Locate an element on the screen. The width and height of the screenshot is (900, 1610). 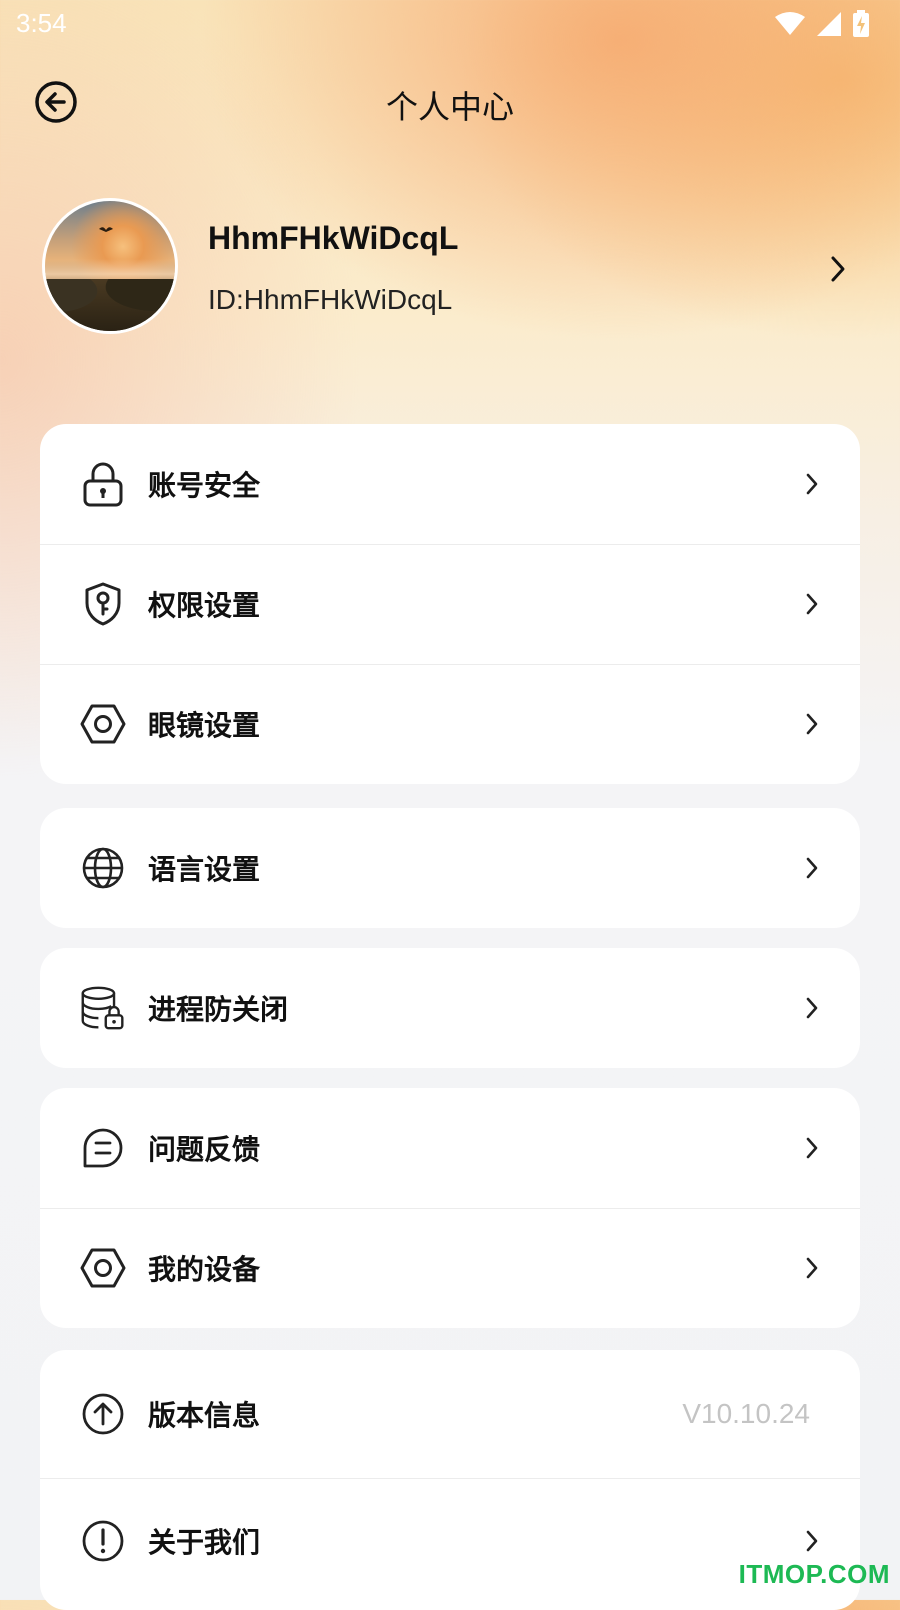
menu-item-label: 问题反馈 is located at coordinates (204, 1149).